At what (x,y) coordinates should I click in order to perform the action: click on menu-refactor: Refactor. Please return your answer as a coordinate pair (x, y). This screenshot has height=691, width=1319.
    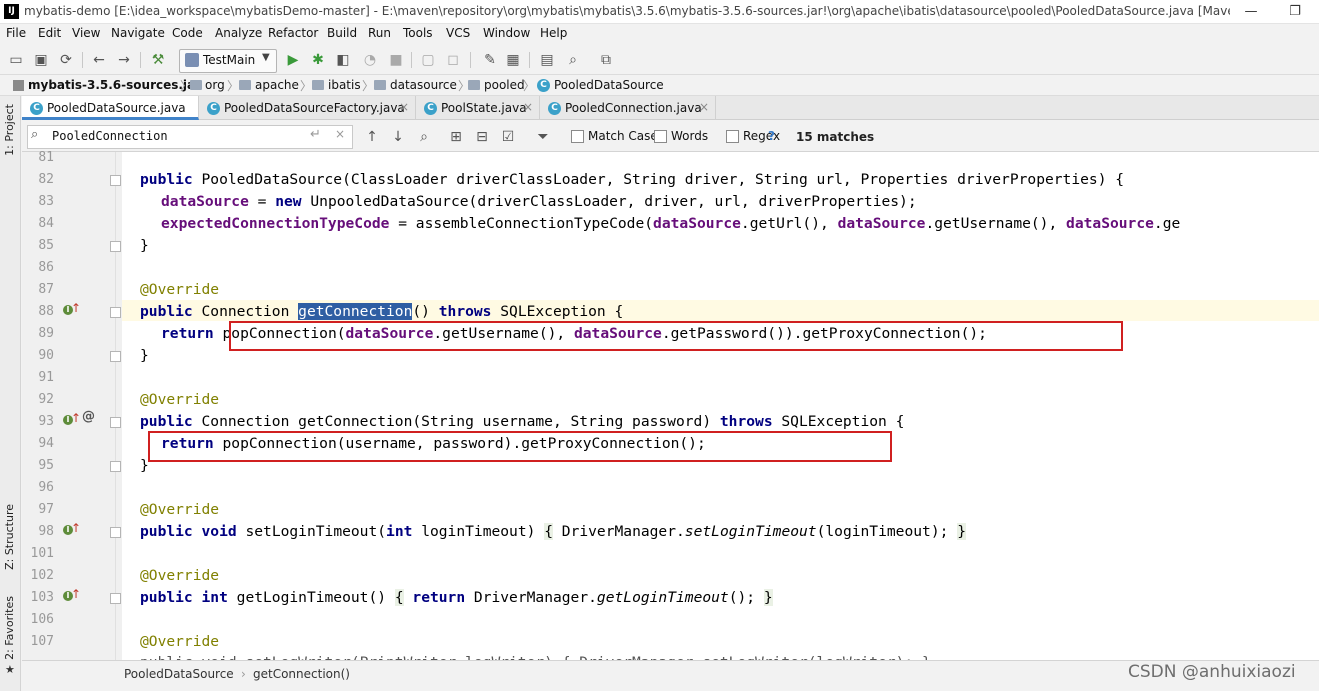
    Looking at the image, I should click on (293, 33).